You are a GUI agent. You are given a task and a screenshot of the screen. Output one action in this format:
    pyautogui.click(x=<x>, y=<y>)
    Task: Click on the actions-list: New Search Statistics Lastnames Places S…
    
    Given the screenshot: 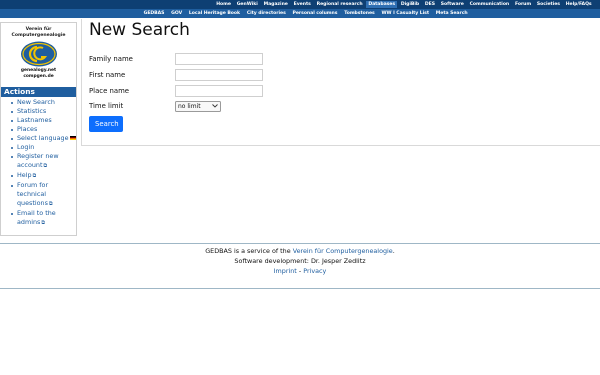 What is the action you would take?
    pyautogui.click(x=38, y=162)
    